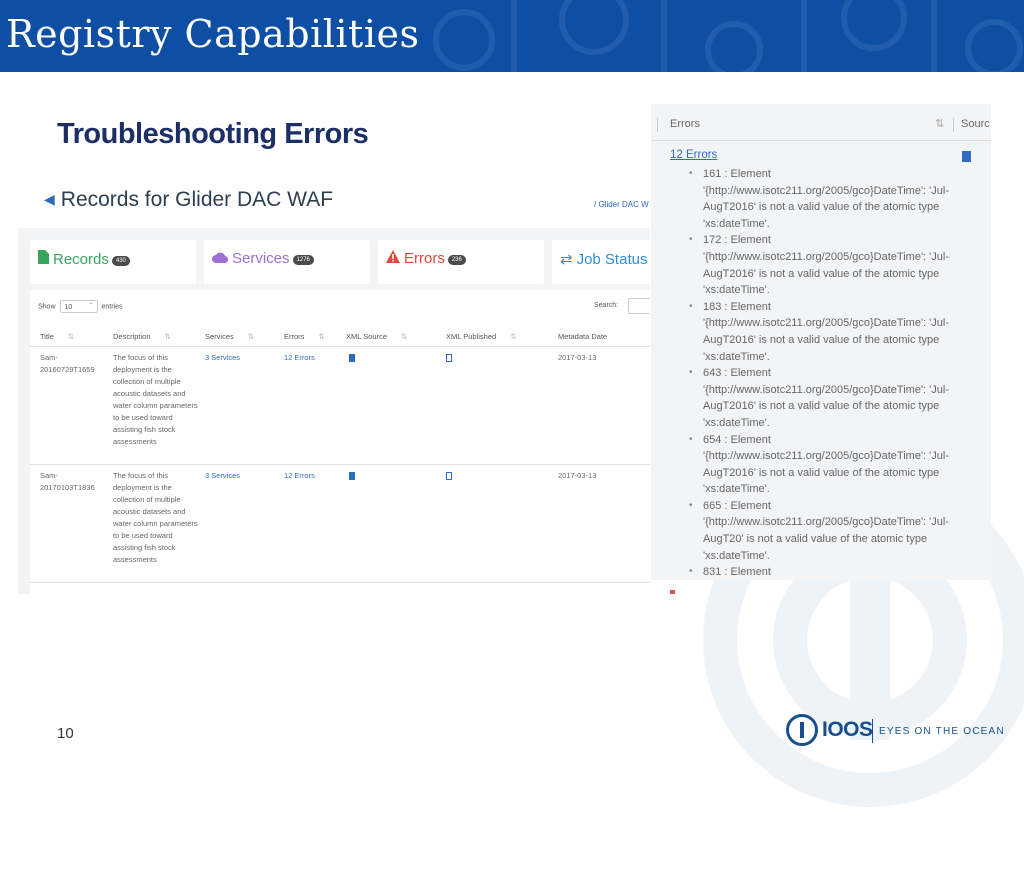  Describe the element at coordinates (67, 481) in the screenshot. I see `row-2-title: Sam-20170103T1836` at that location.